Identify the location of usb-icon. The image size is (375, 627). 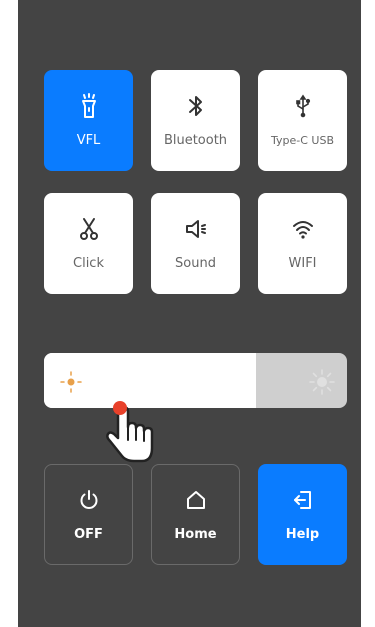
(303, 106).